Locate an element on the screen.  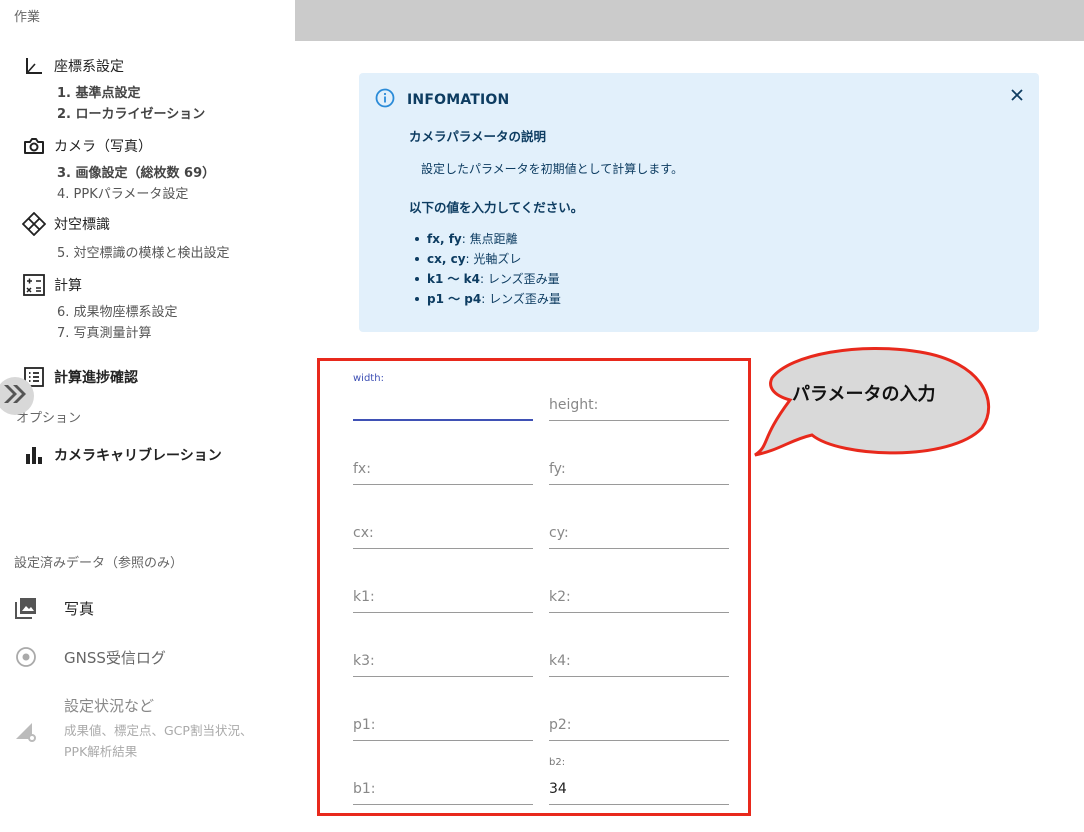
ref-item-desc-line1: 成果値、標定点、GCP割当状況、 is located at coordinates (158, 730).